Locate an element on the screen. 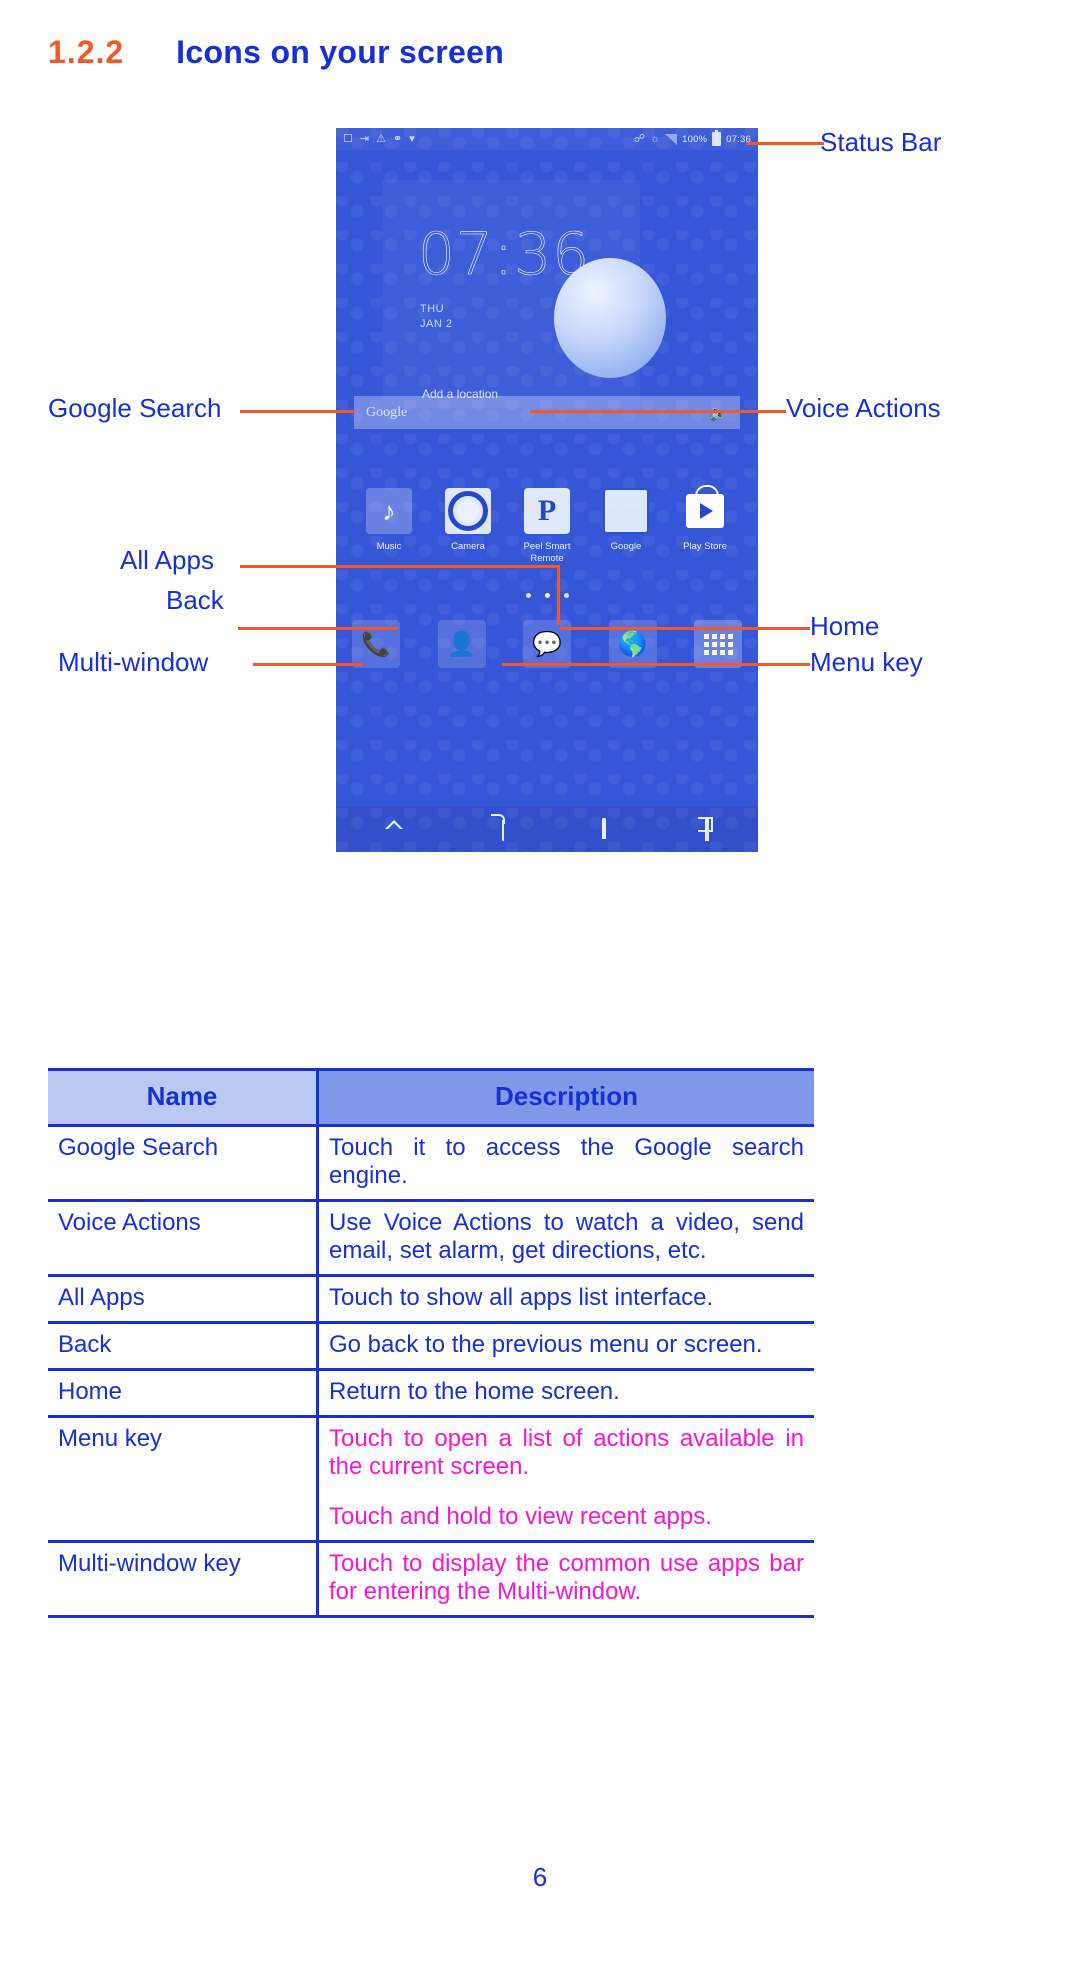 This screenshot has width=1080, height=1978. page-heading: 1.2.2 Icons on your screen is located at coordinates (276, 52).